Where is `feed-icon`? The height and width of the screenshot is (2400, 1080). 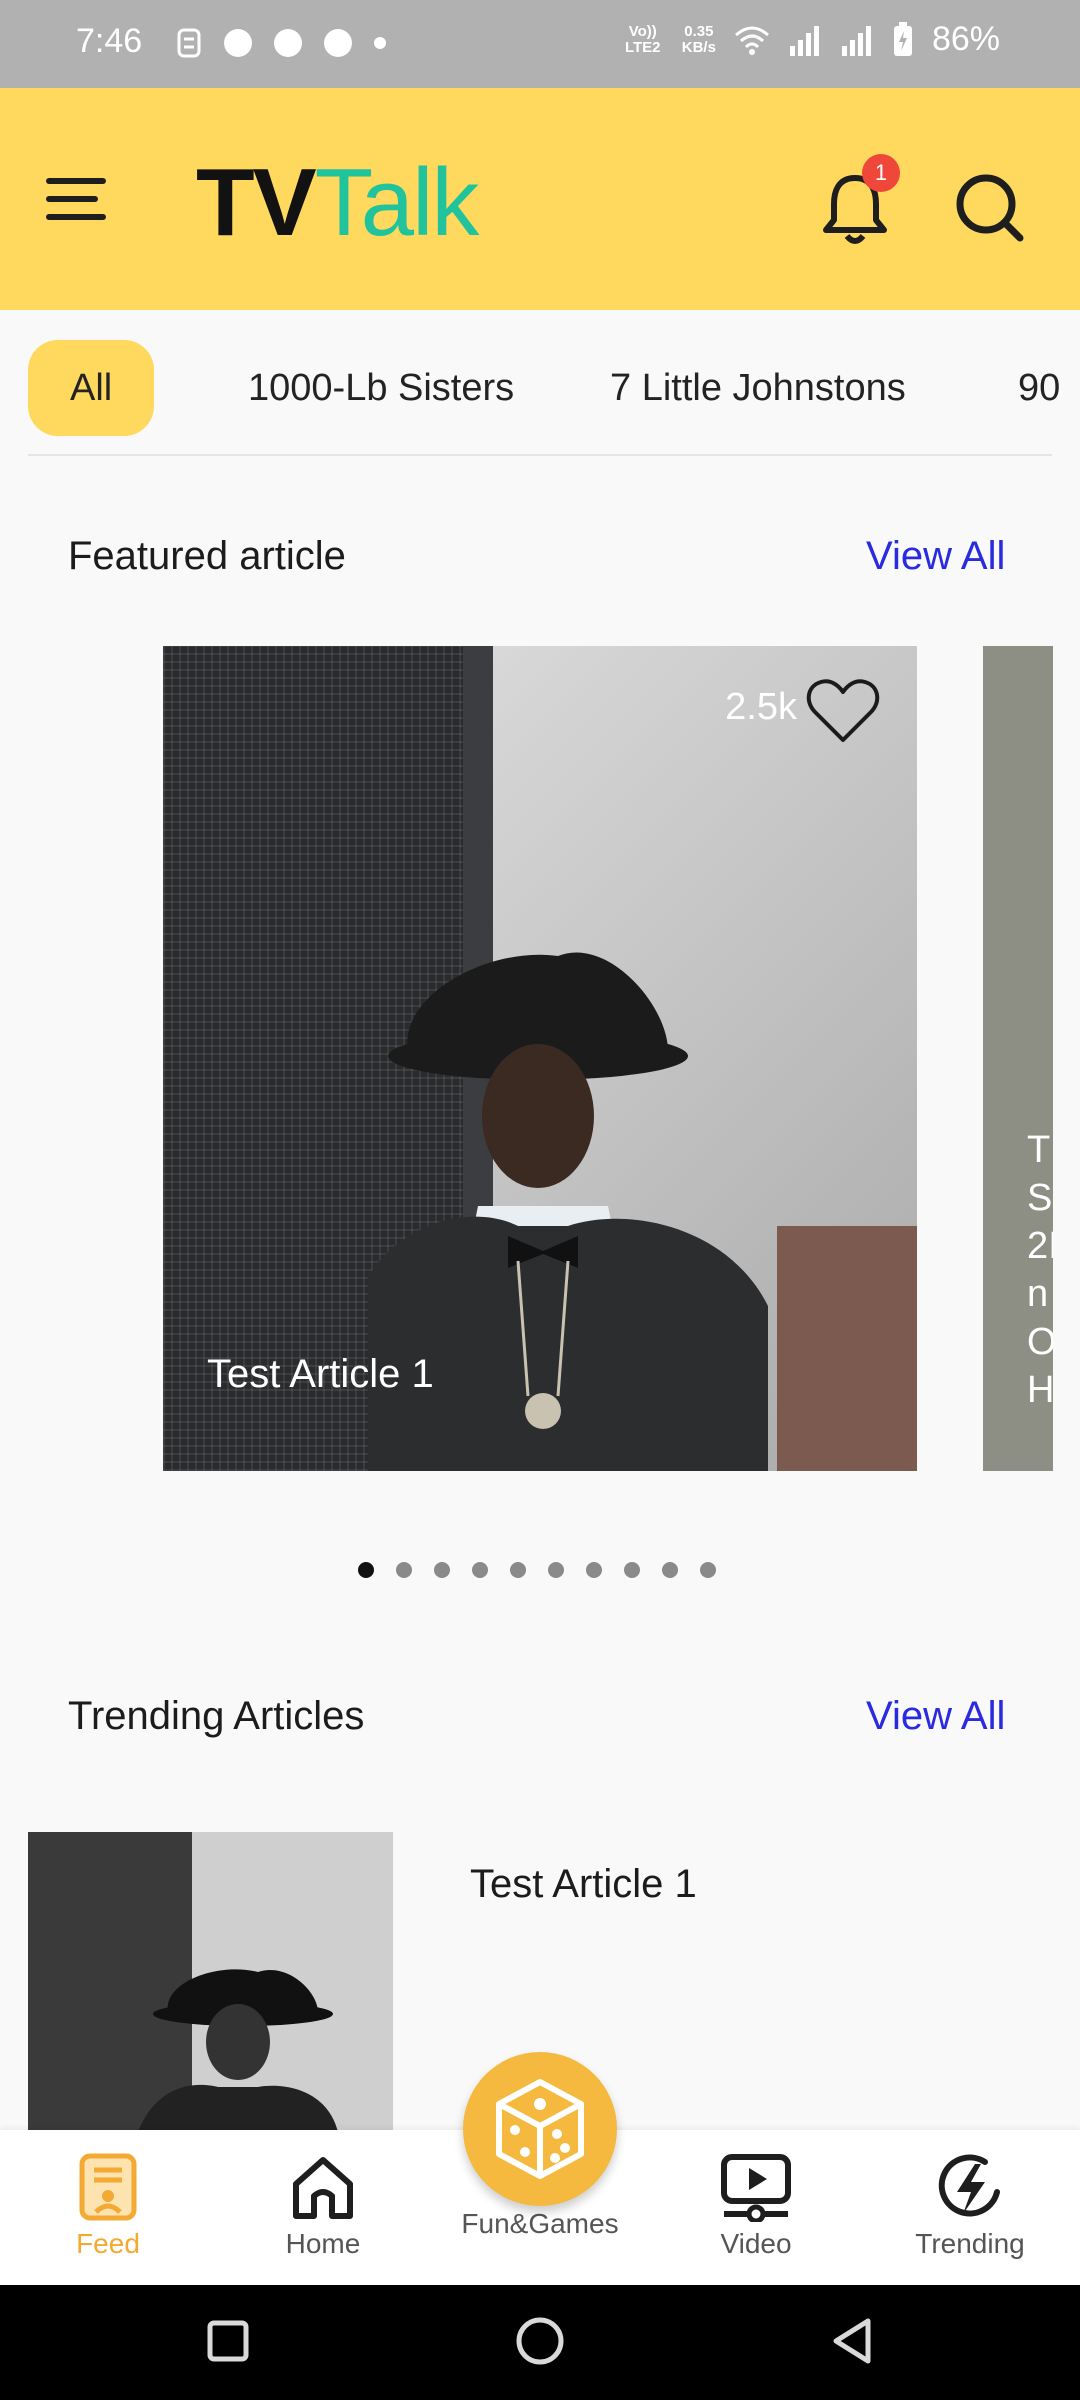
feed-icon is located at coordinates (108, 2187).